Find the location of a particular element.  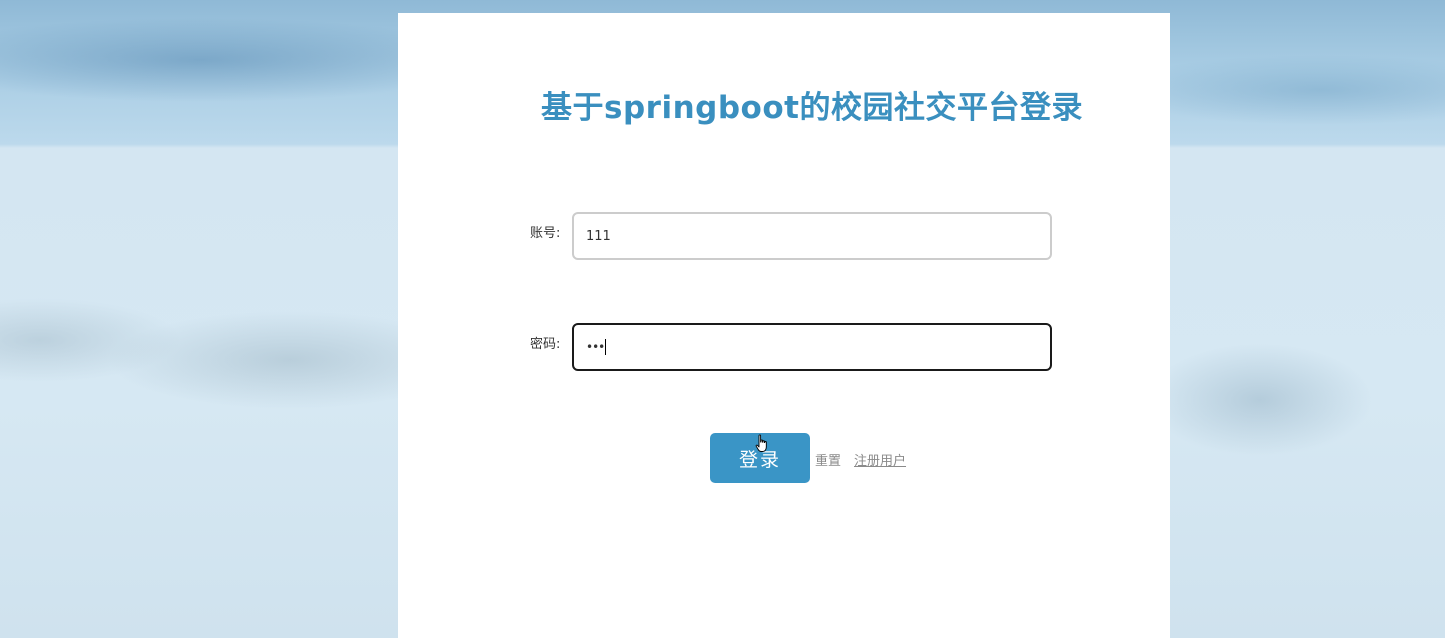

username-value: 111 is located at coordinates (598, 236).